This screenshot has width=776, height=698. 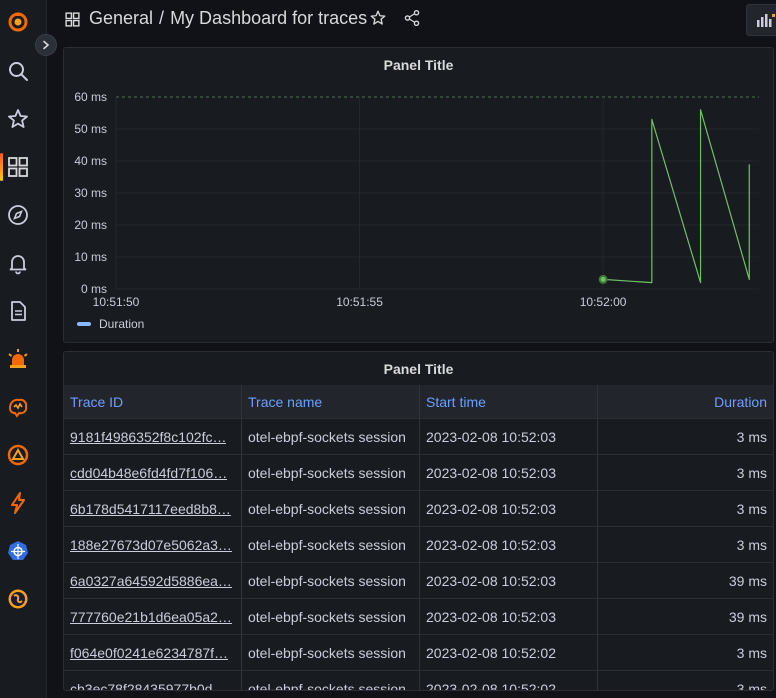 I want to click on globe-icon, so click(x=18, y=599).